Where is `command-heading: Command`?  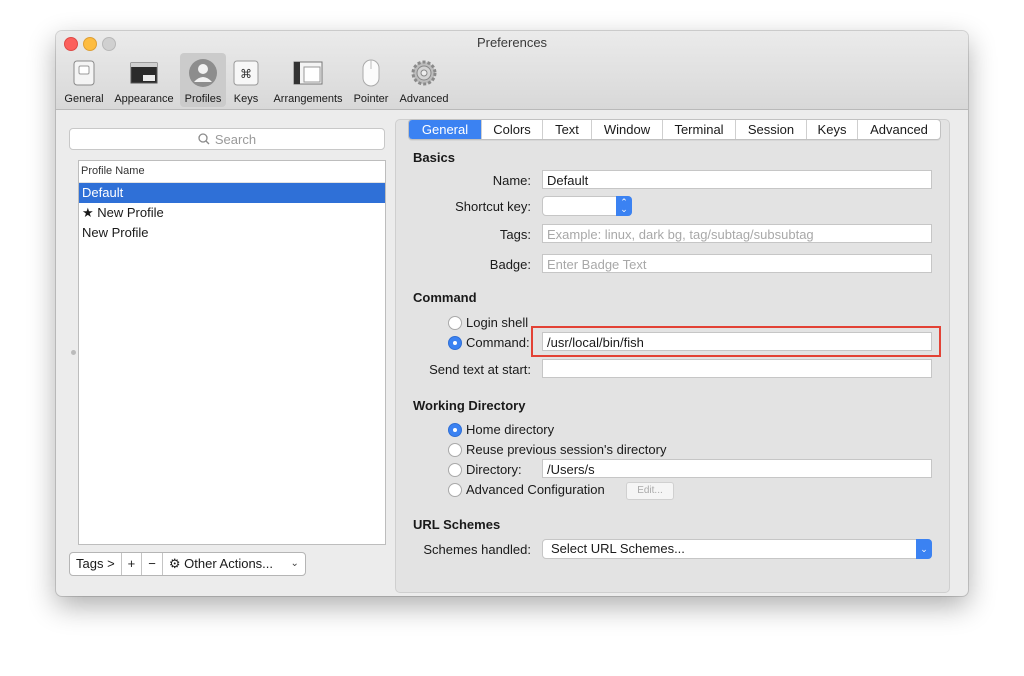
command-heading: Command is located at coordinates (445, 297).